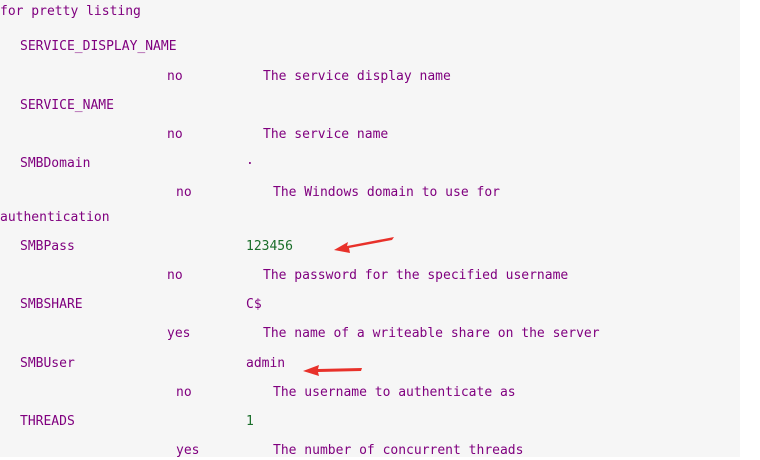 Image resolution: width=760 pixels, height=460 pixels. I want to click on option-description: The number of concurrent threads, so click(398, 450).